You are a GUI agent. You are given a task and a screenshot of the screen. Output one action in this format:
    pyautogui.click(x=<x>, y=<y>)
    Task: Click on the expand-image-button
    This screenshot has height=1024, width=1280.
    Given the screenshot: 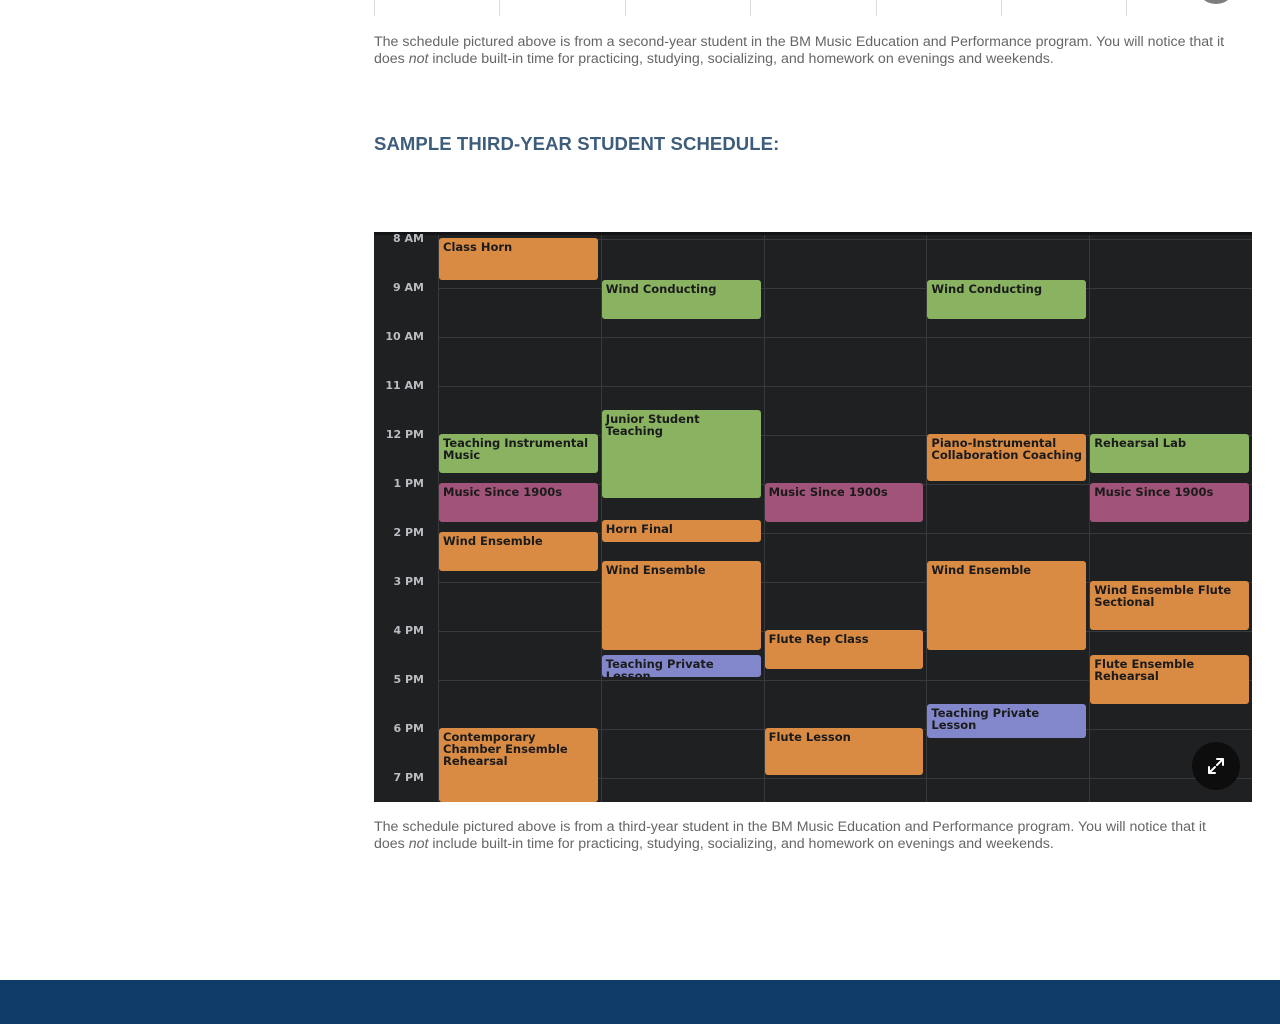 What is the action you would take?
    pyautogui.click(x=1216, y=766)
    